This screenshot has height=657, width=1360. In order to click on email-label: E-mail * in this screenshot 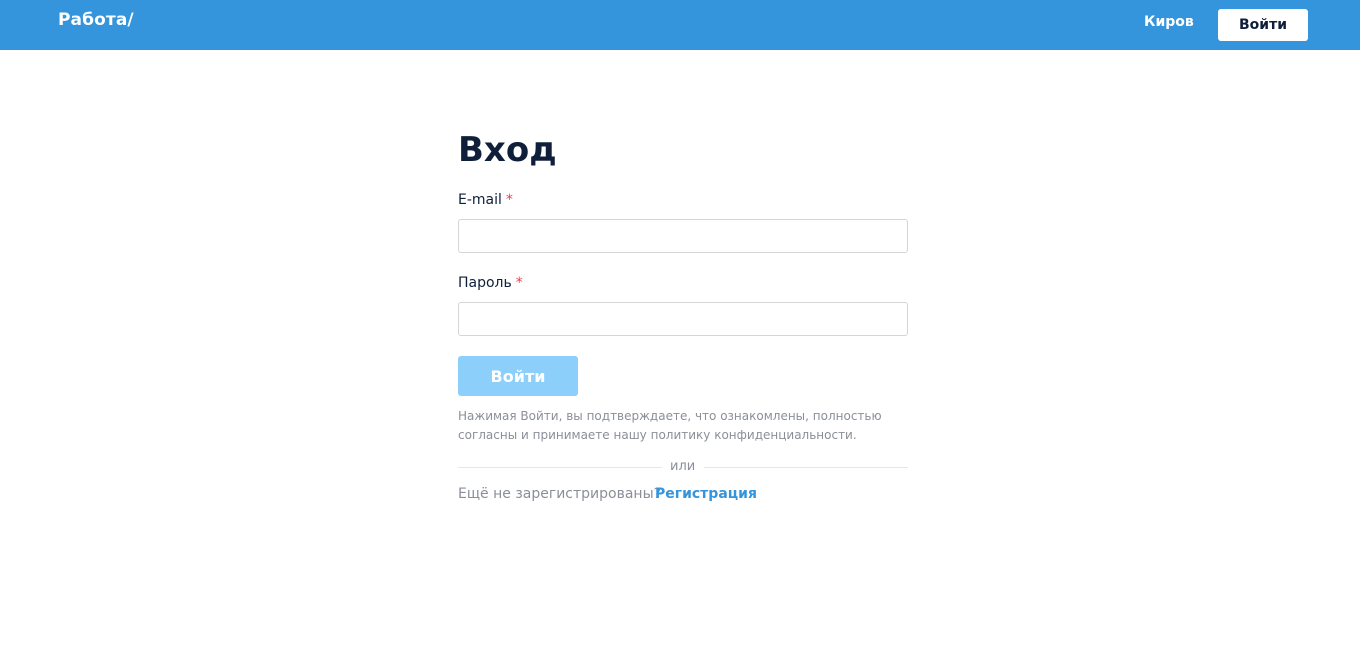, I will do `click(485, 200)`.